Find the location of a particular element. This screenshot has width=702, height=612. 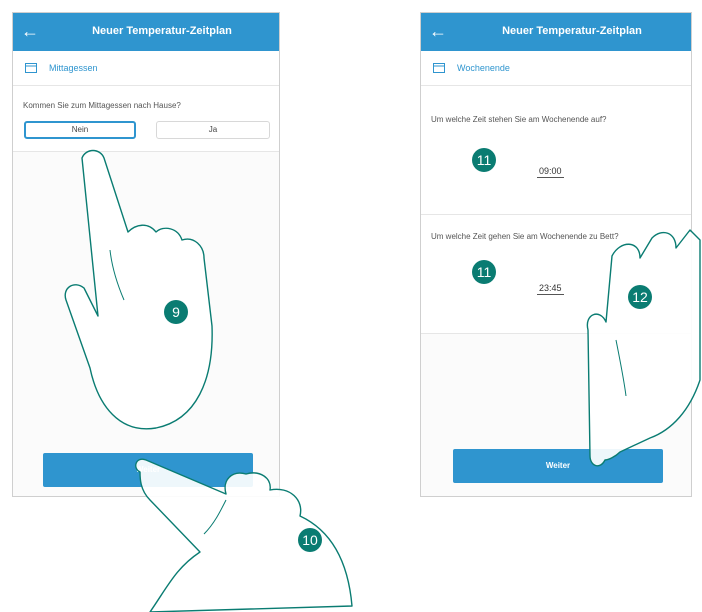

callout-badge: 10 is located at coordinates (310, 540).